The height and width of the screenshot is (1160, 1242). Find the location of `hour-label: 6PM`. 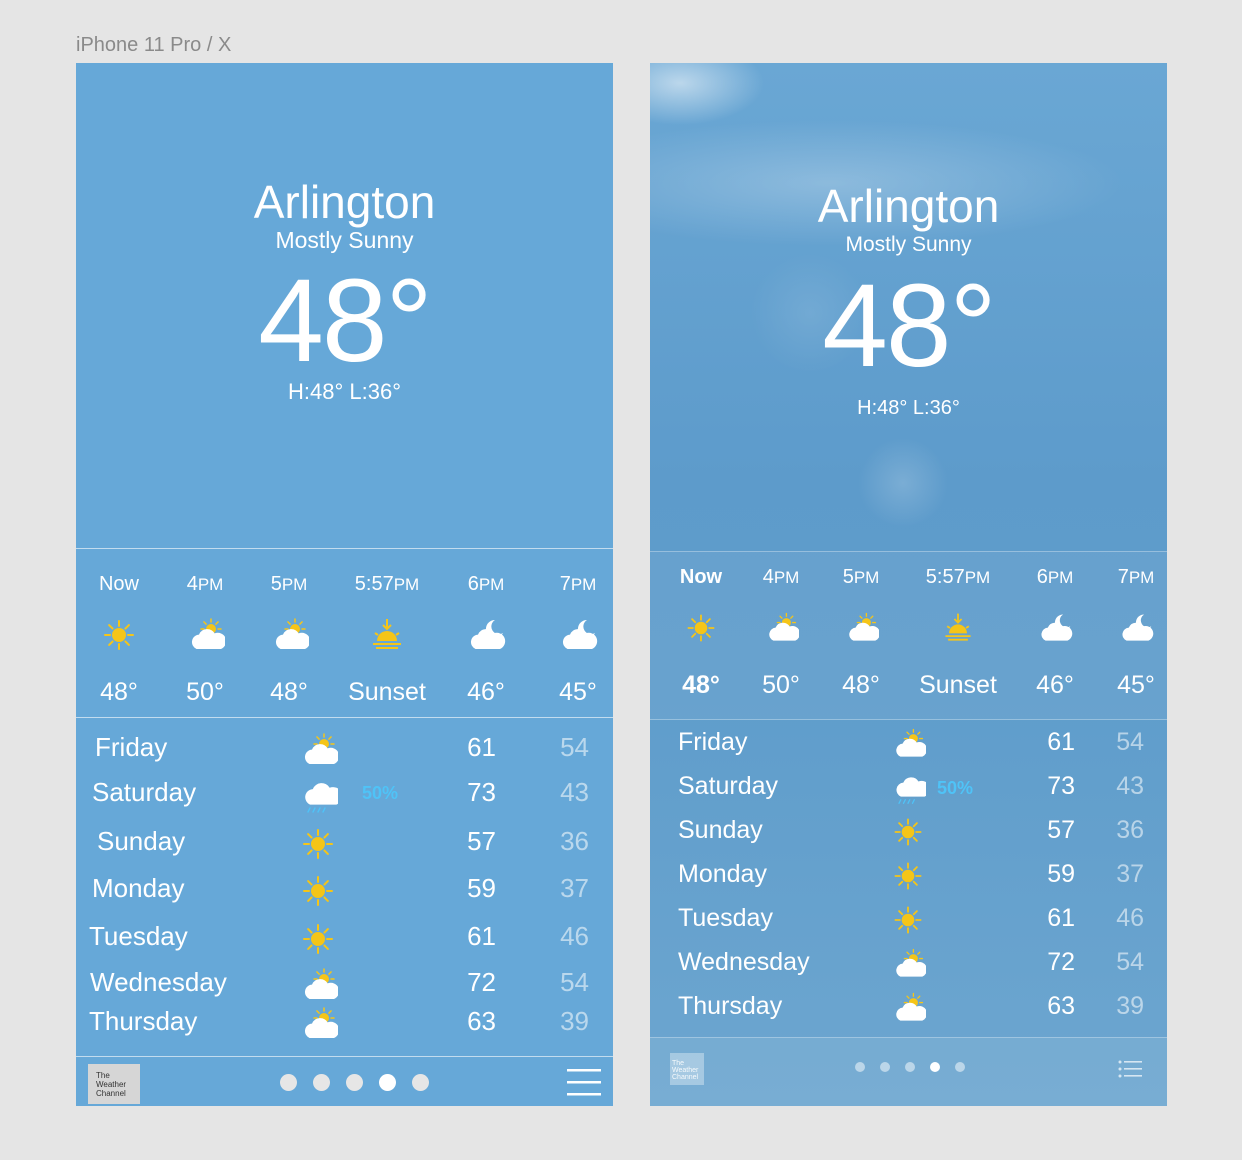

hour-label: 6PM is located at coordinates (486, 584).